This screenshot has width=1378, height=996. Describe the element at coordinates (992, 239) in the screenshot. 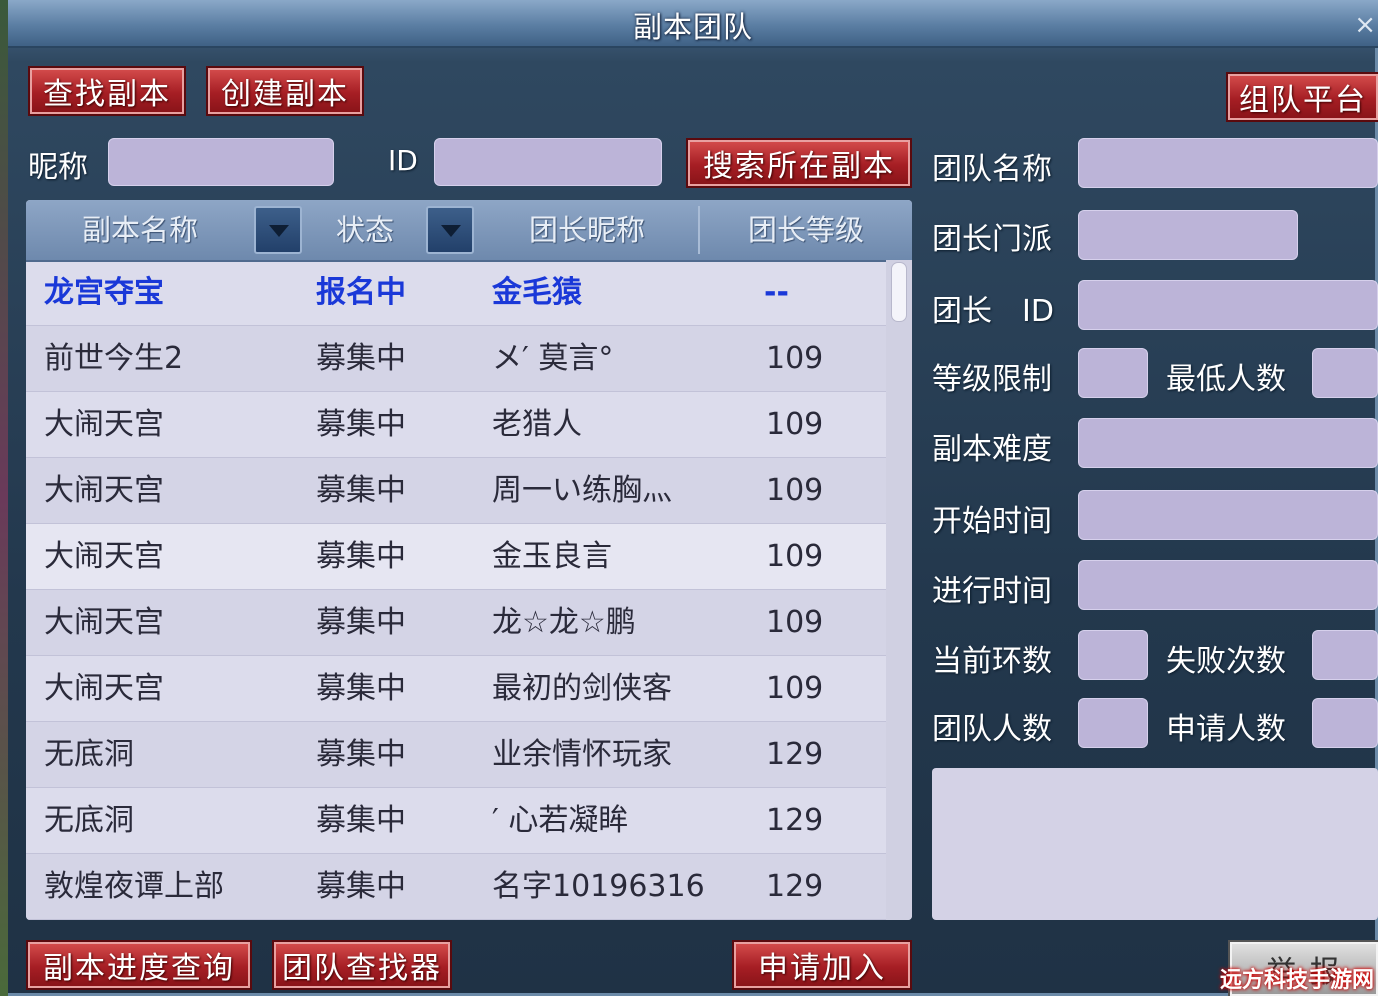

I see `leader-sect-label: 团长门派` at that location.